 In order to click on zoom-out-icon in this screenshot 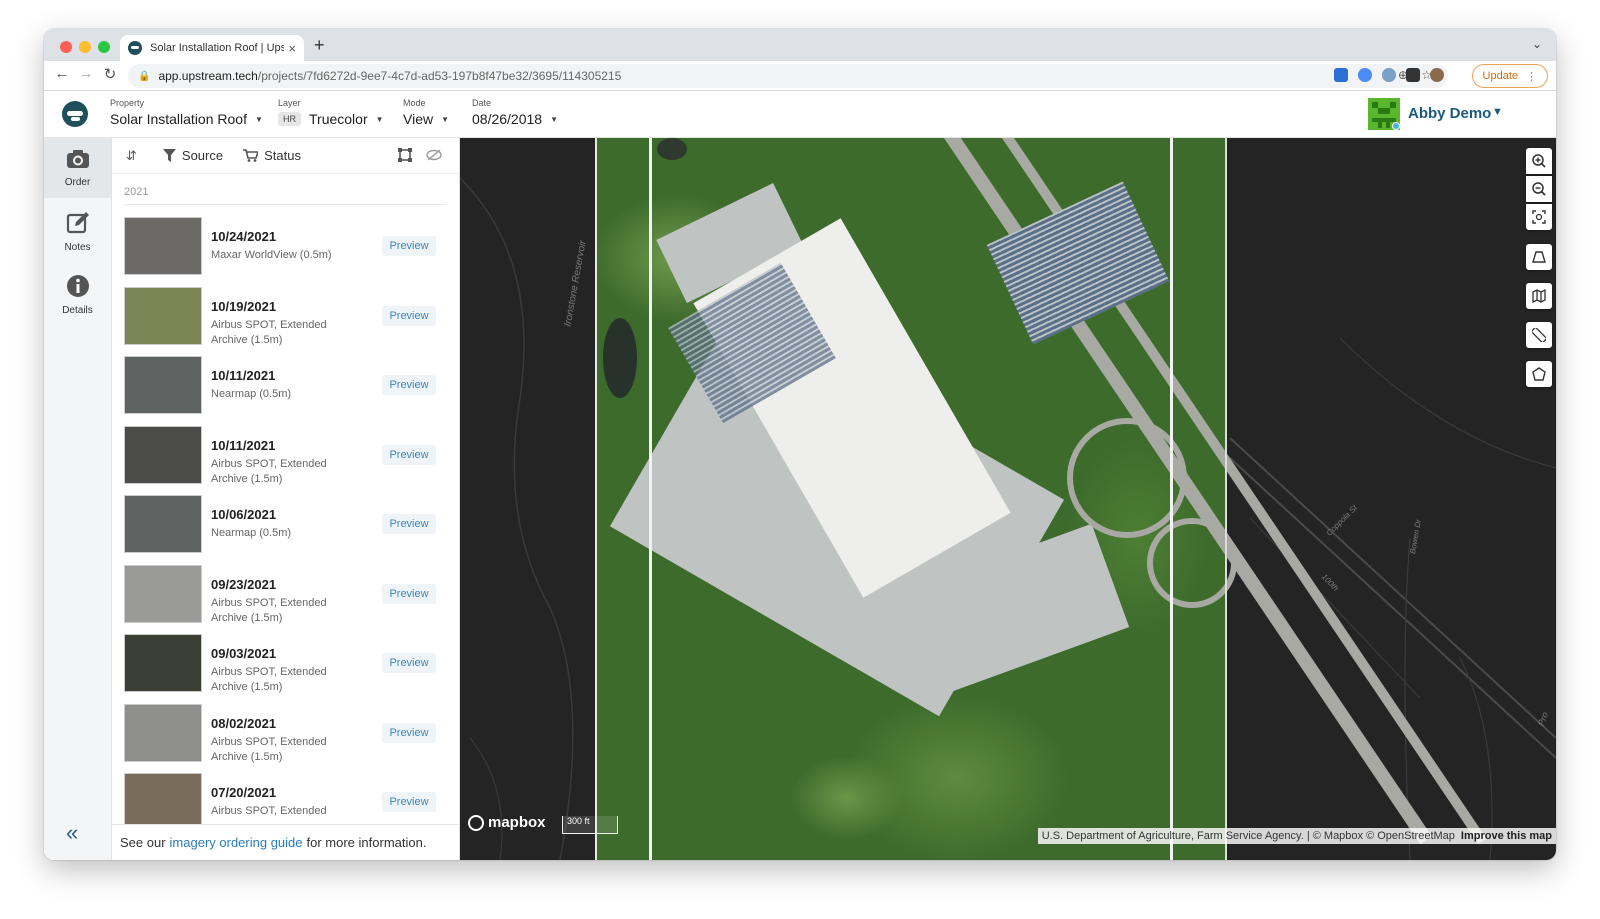, I will do `click(1539, 189)`.